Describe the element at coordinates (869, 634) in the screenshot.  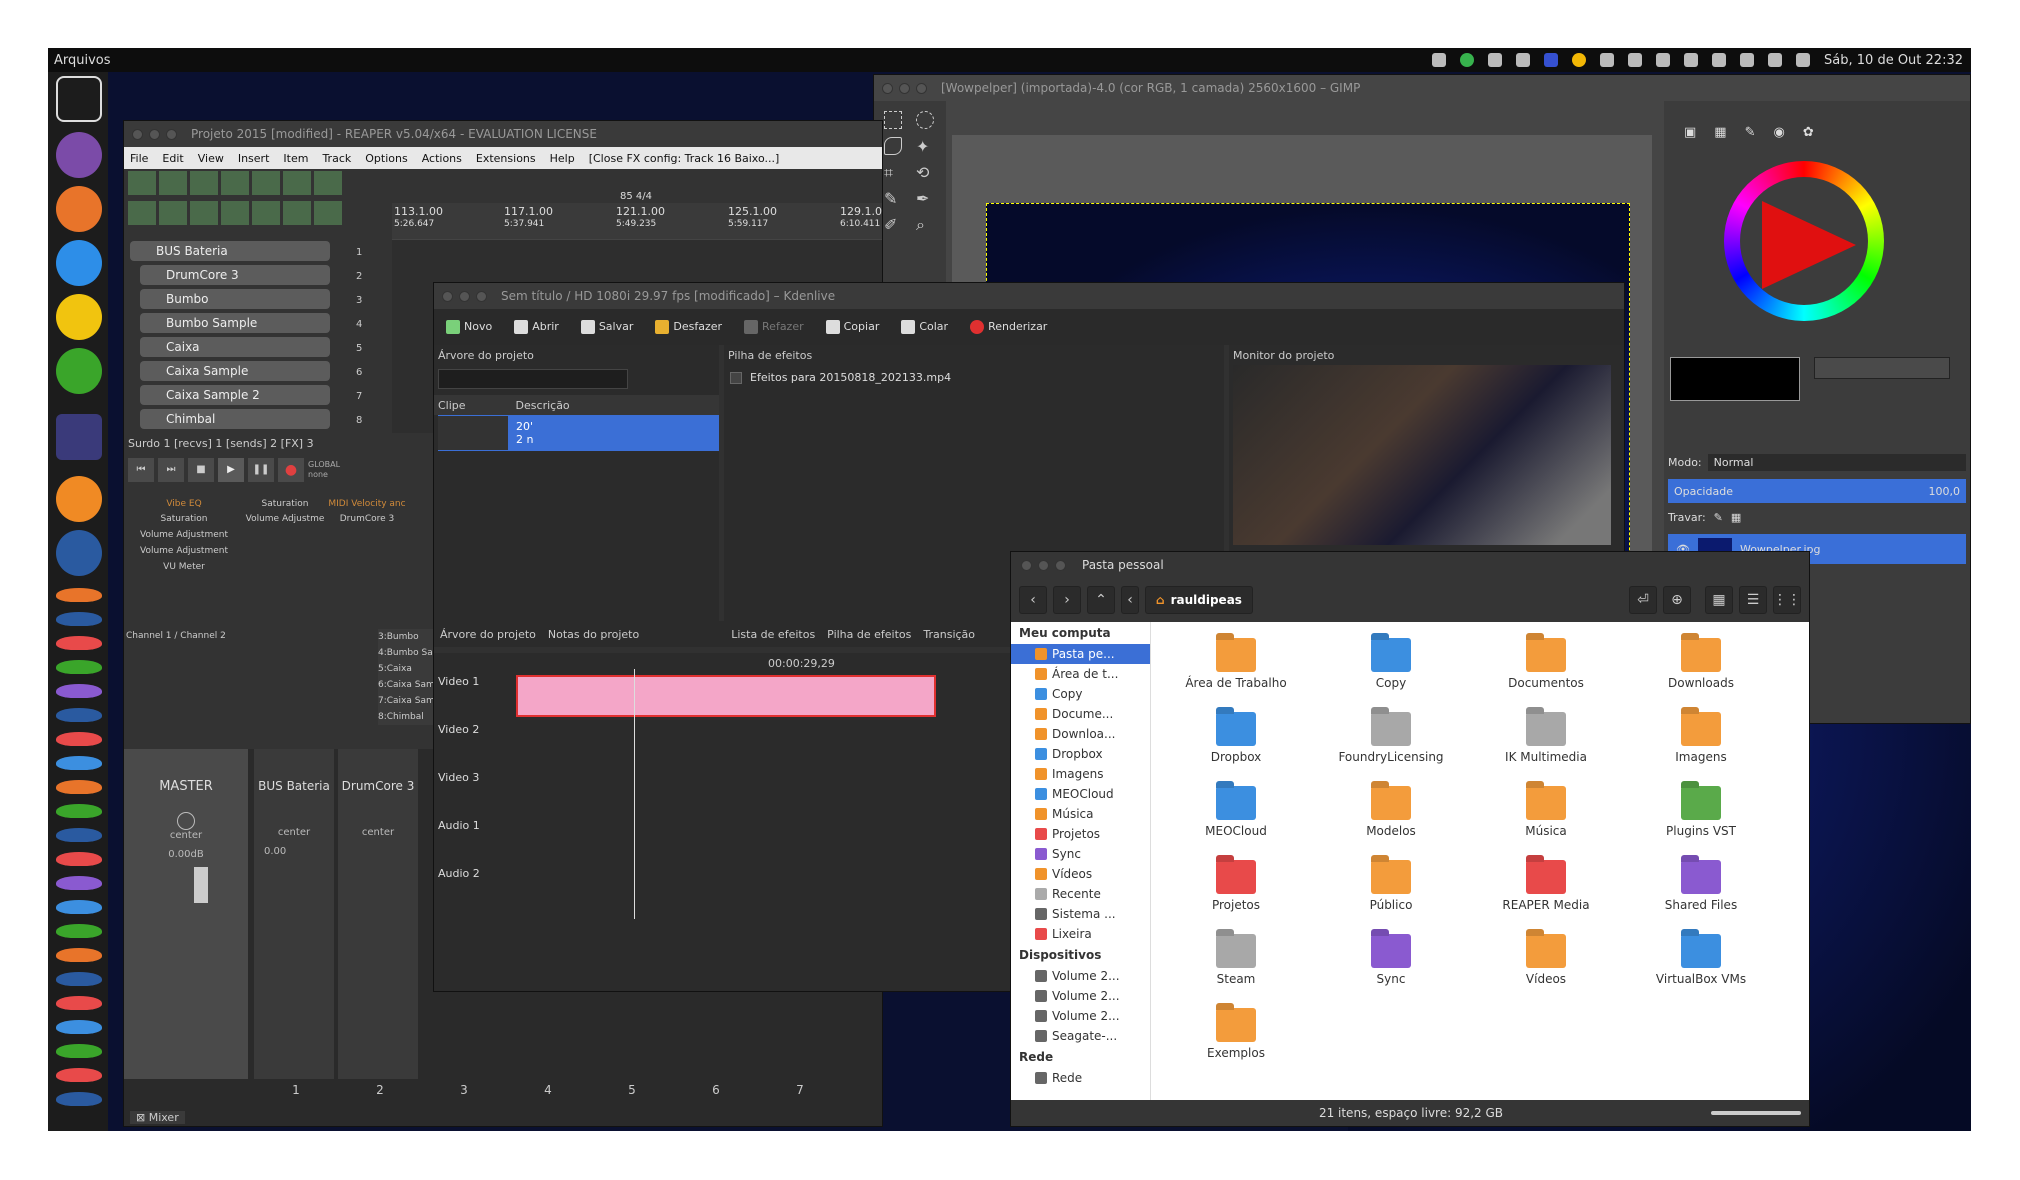
I see `tab-effect-stack: Pilha de efeitos` at that location.